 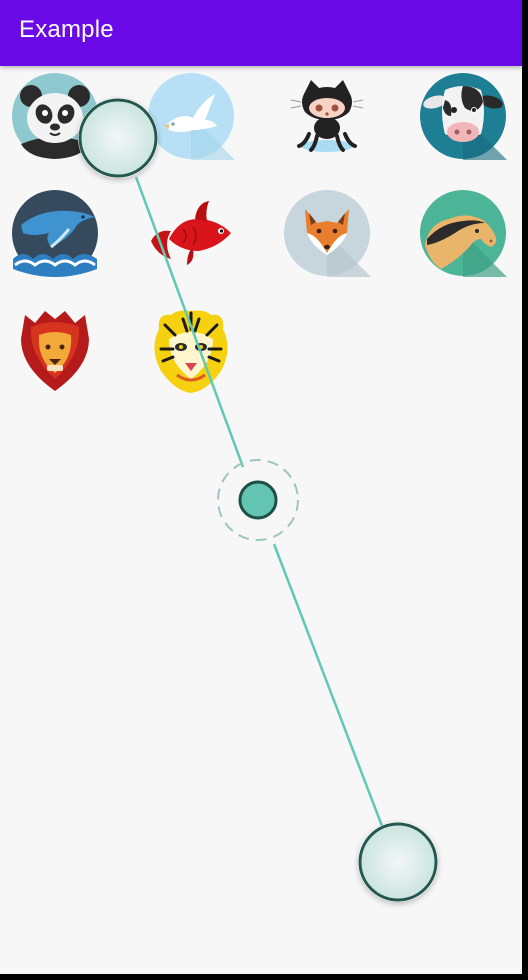 I want to click on grid-item-lion, so click(x=55, y=349).